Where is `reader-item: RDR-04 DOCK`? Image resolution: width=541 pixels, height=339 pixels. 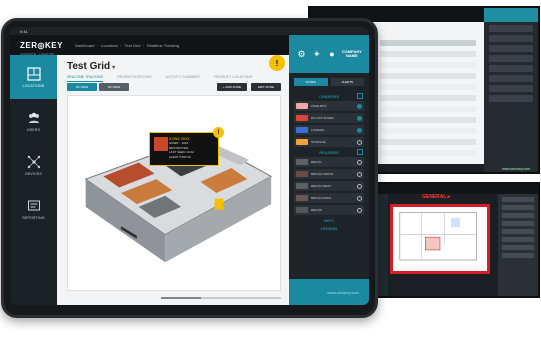
reader-item: RDR-04 DOCK is located at coordinates (329, 198).